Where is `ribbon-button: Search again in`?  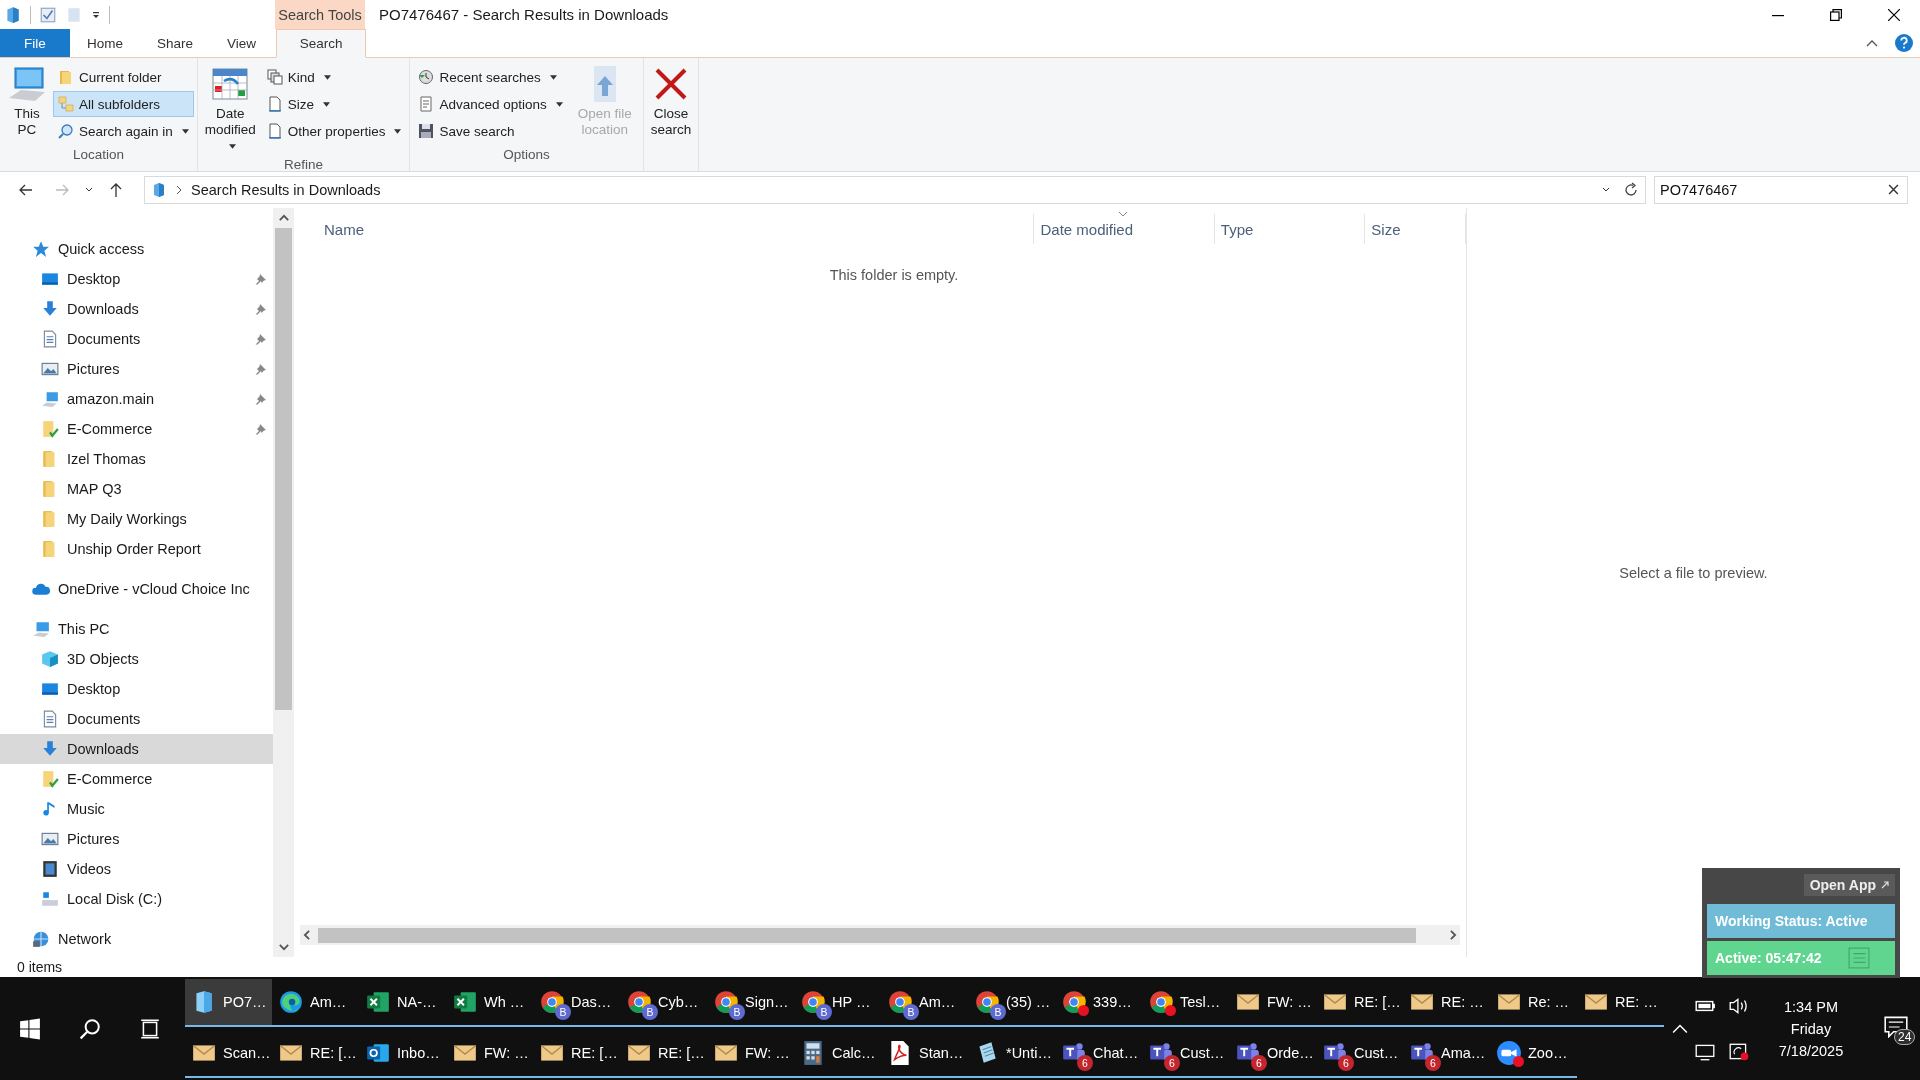
ribbon-button: Search again in is located at coordinates (123, 131).